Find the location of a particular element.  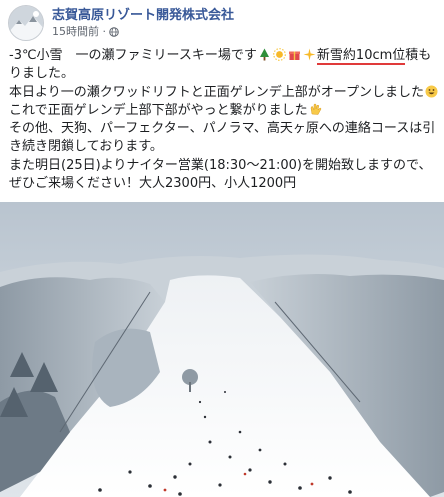

globe-icon is located at coordinates (114, 31).